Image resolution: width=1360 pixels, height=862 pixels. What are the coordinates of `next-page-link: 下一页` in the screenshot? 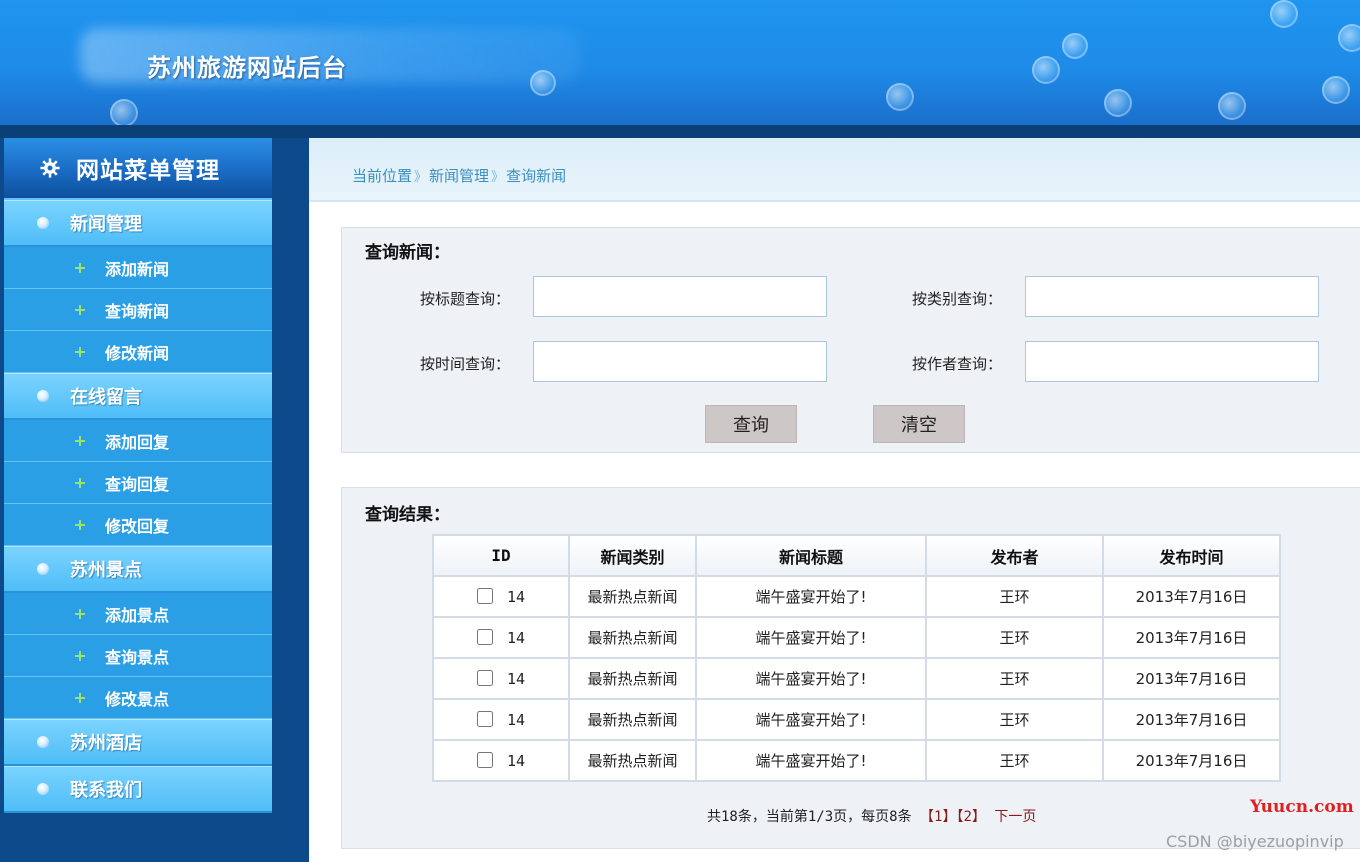 It's located at (1015, 817).